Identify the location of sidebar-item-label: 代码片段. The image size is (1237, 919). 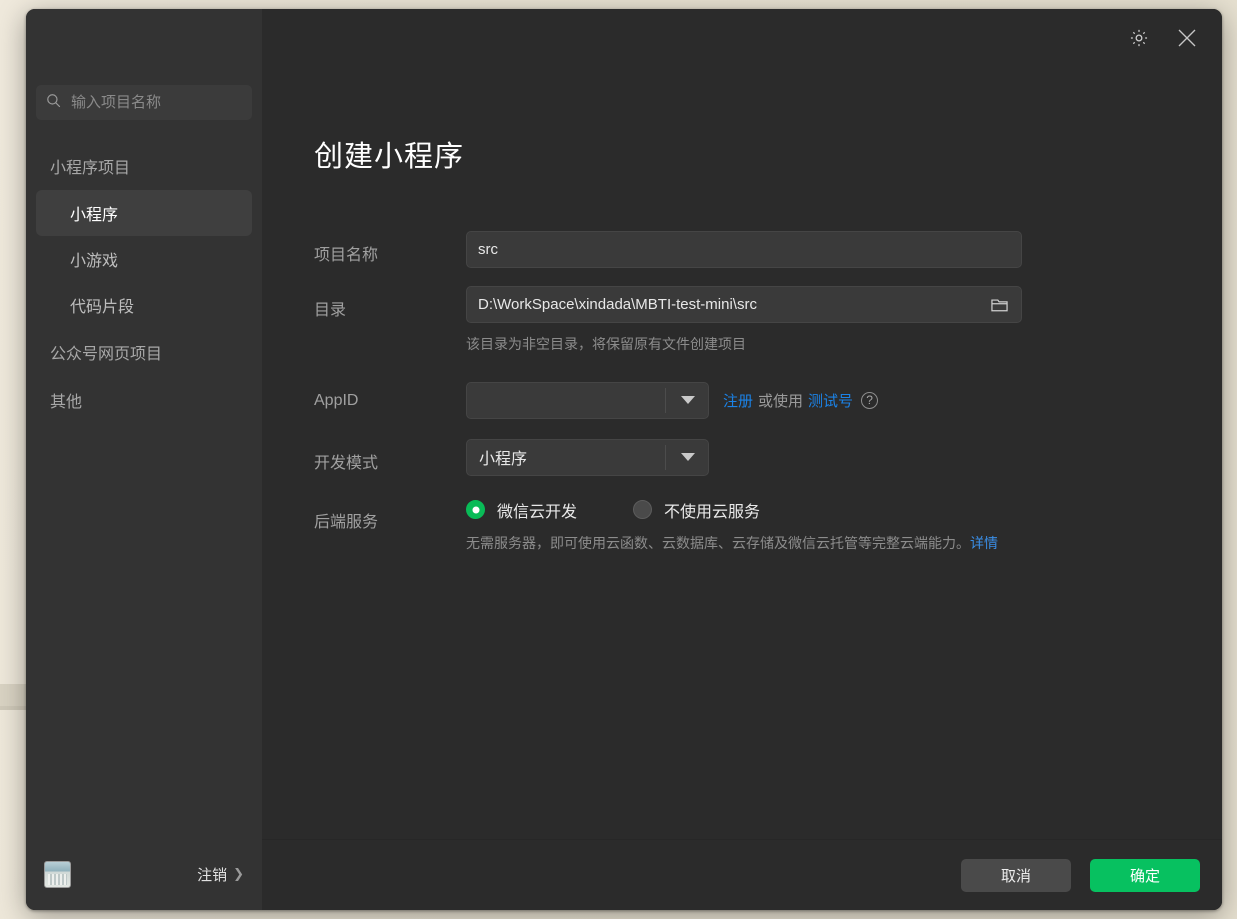
(102, 307).